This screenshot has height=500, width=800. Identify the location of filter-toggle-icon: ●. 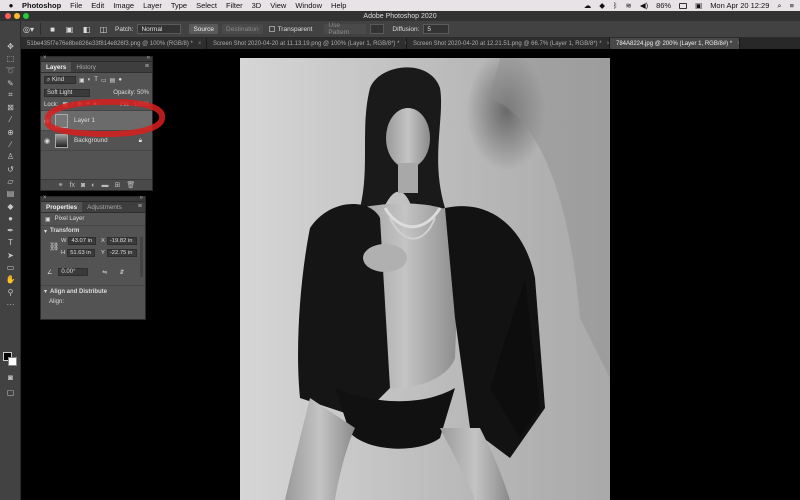
(120, 80).